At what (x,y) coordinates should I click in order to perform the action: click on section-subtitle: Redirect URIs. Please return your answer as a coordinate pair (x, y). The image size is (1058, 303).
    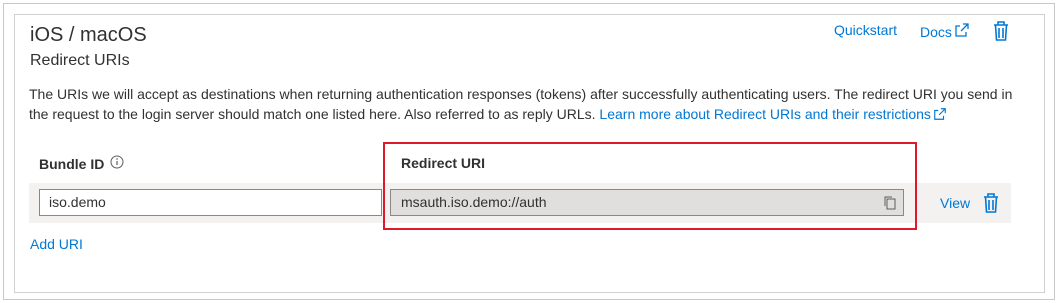
    Looking at the image, I should click on (80, 60).